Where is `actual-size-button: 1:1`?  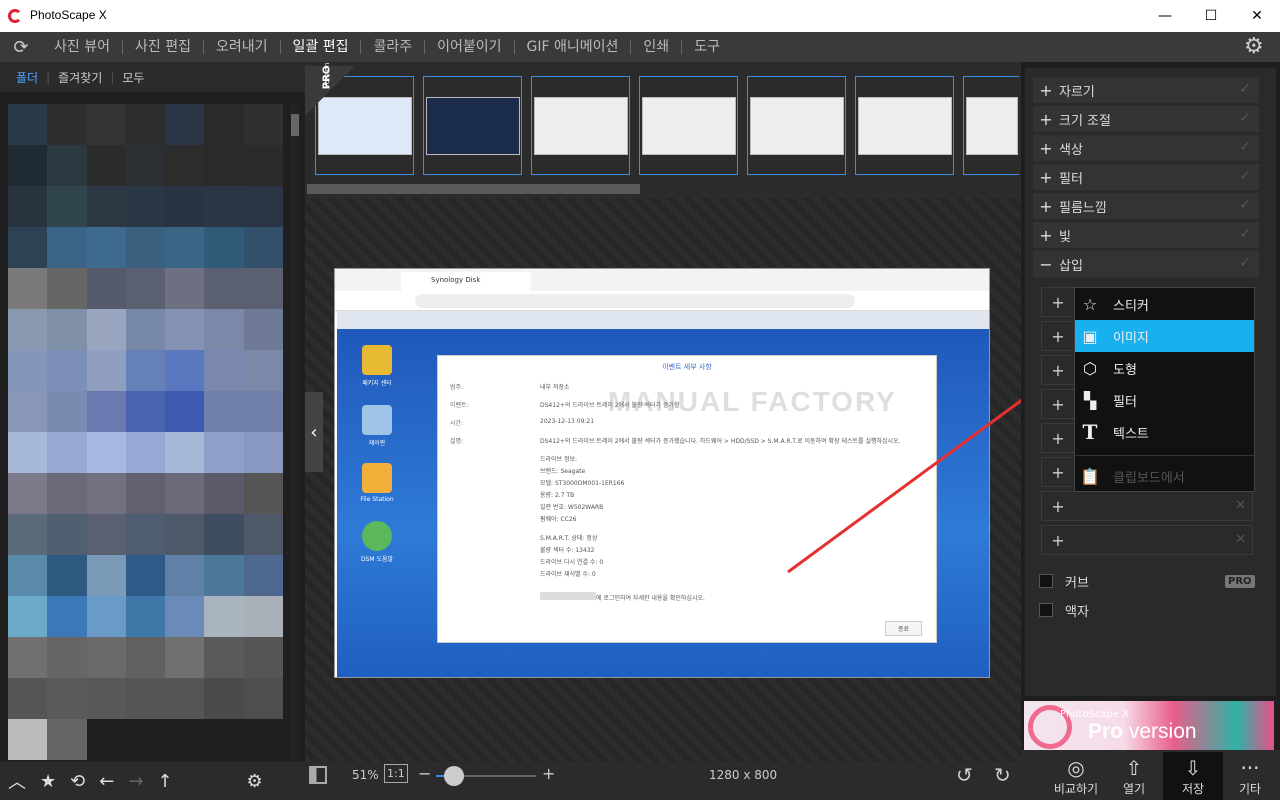 actual-size-button: 1:1 is located at coordinates (396, 773).